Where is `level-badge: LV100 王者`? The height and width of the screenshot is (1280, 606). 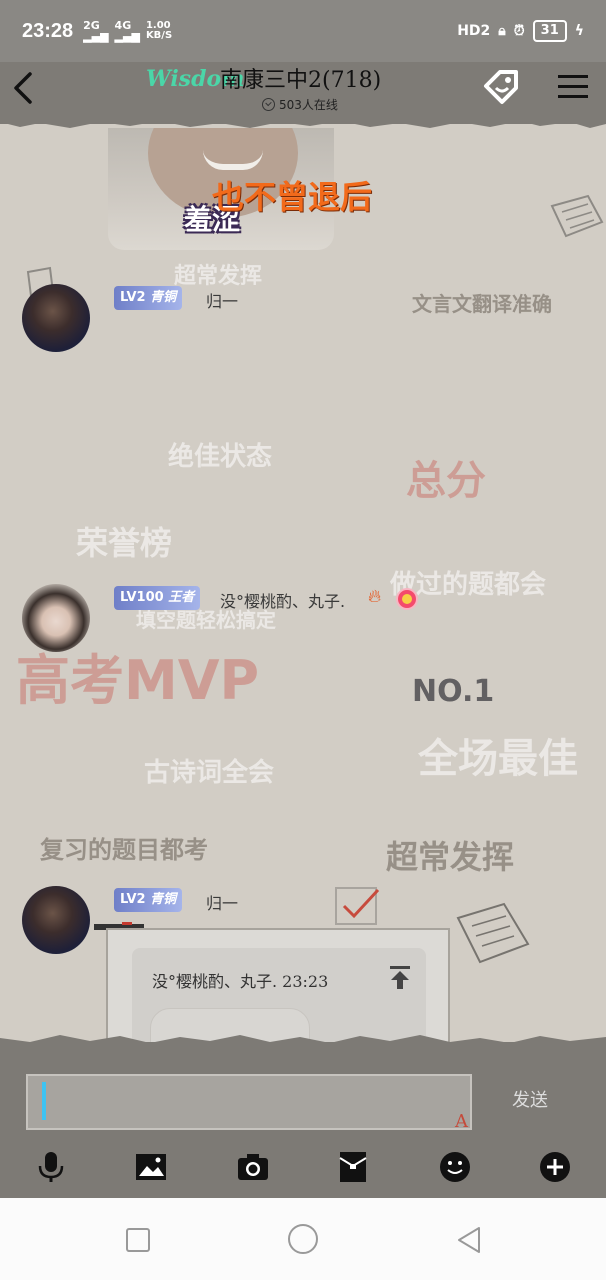 level-badge: LV100 王者 is located at coordinates (157, 598).